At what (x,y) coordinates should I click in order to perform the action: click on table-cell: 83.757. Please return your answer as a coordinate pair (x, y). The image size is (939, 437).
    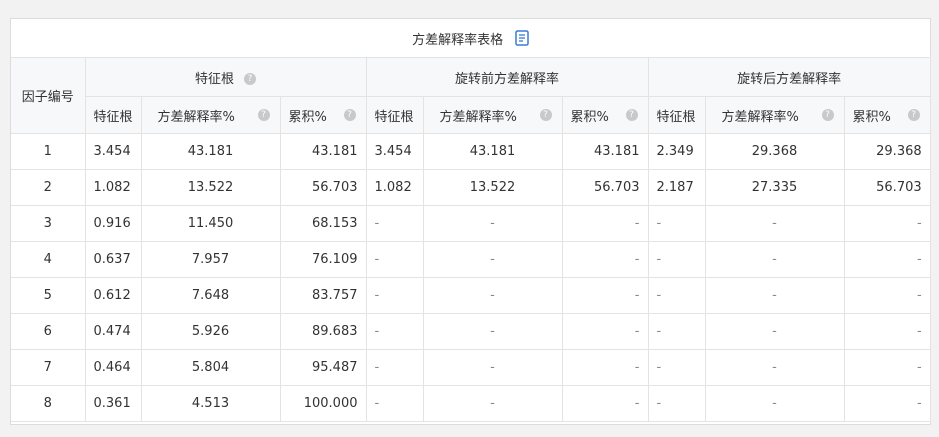
    Looking at the image, I should click on (323, 295).